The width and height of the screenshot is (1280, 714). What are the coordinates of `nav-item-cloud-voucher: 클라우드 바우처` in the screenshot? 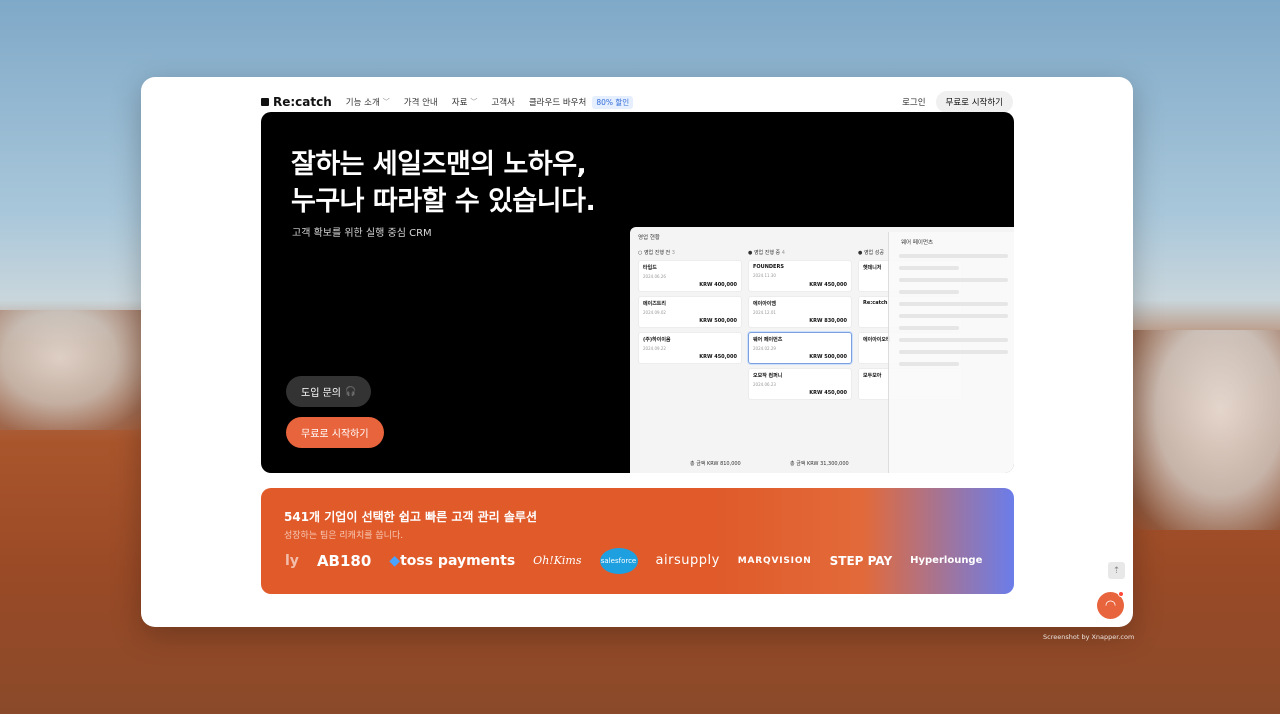 It's located at (557, 102).